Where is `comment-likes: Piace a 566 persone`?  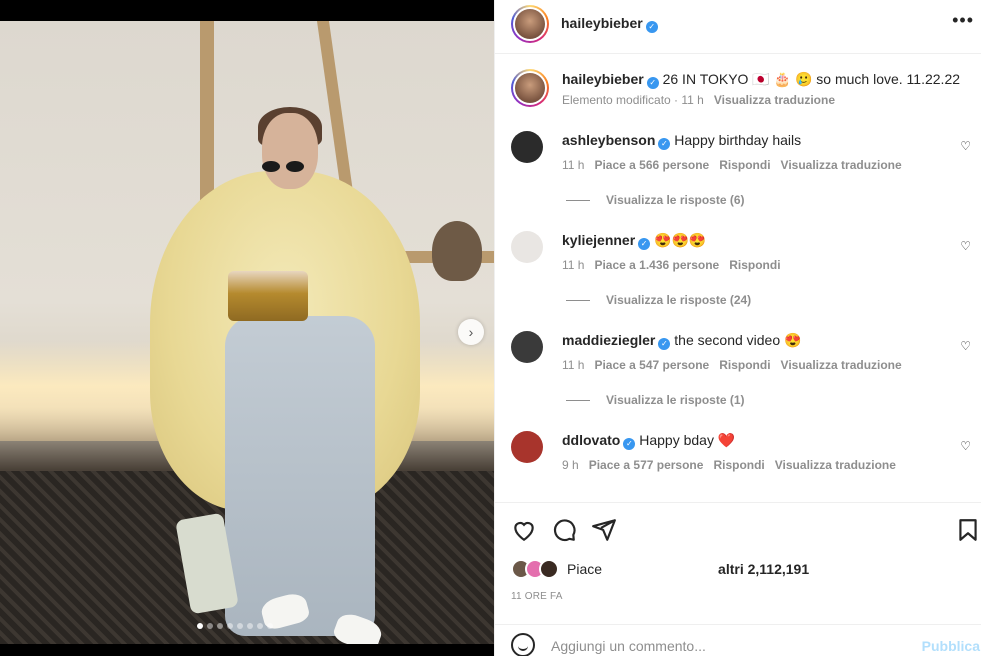
comment-likes: Piace a 566 persone is located at coordinates (651, 165).